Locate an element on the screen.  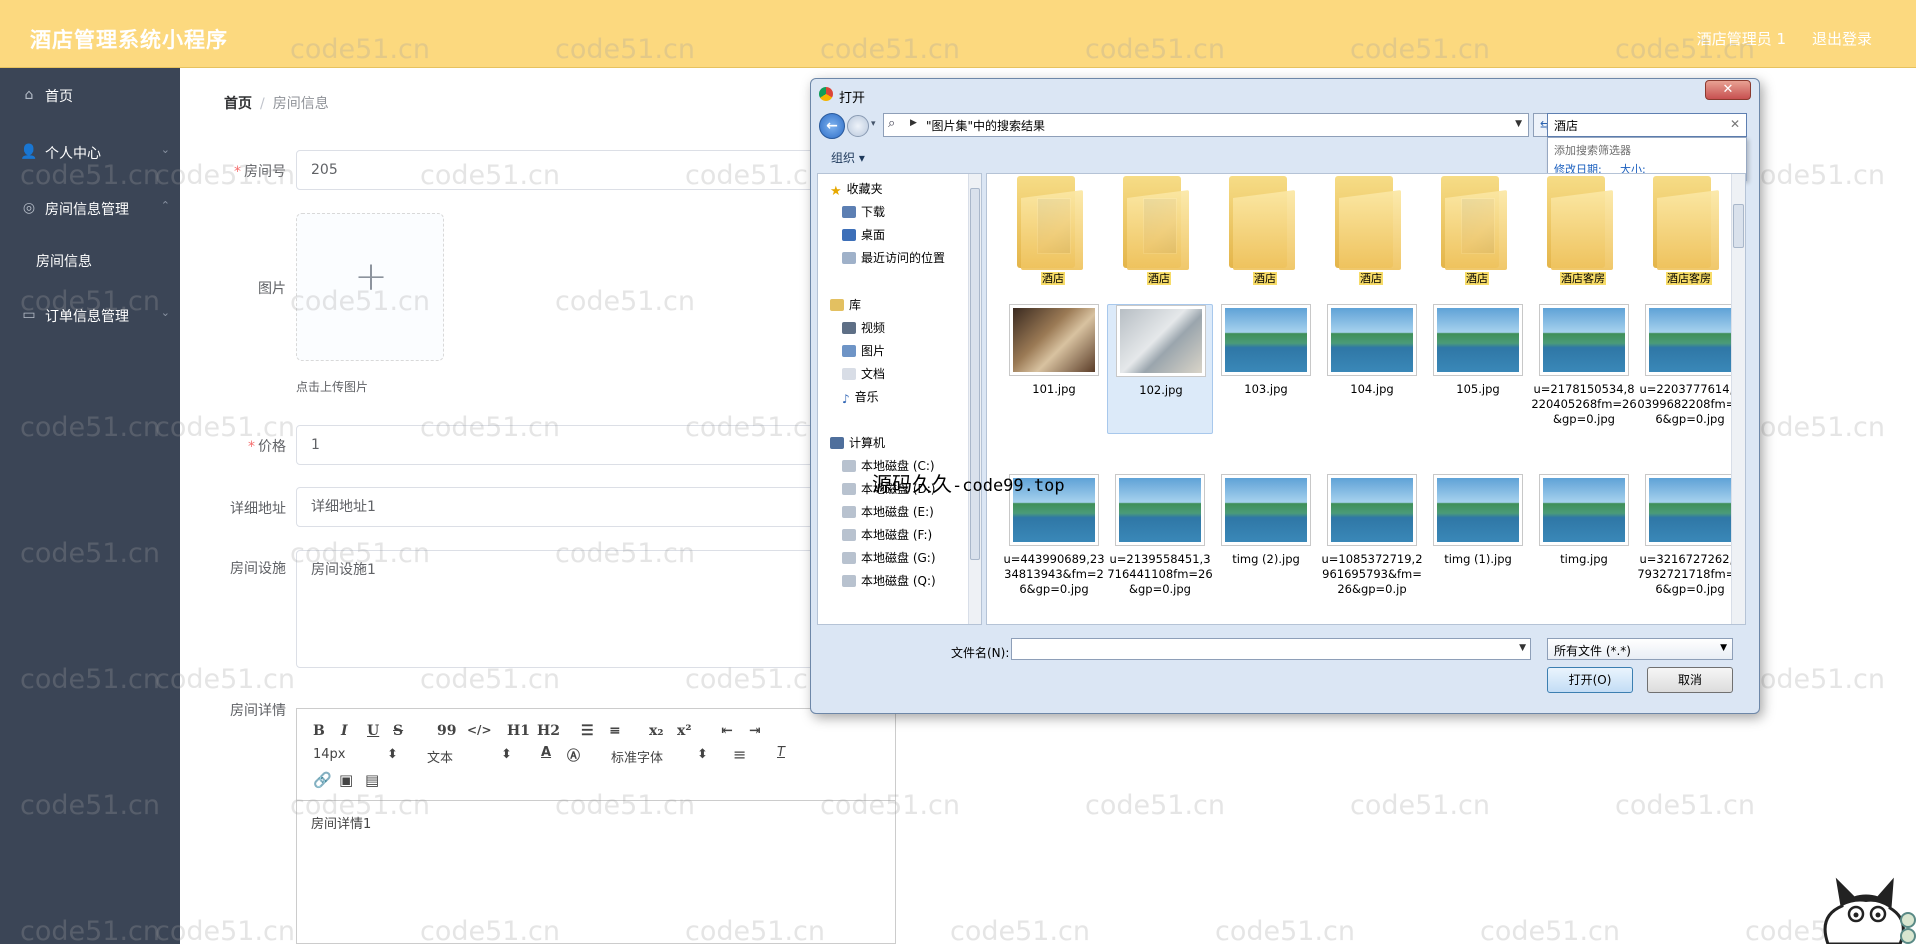
image-upload-box: + is located at coordinates (370, 287).